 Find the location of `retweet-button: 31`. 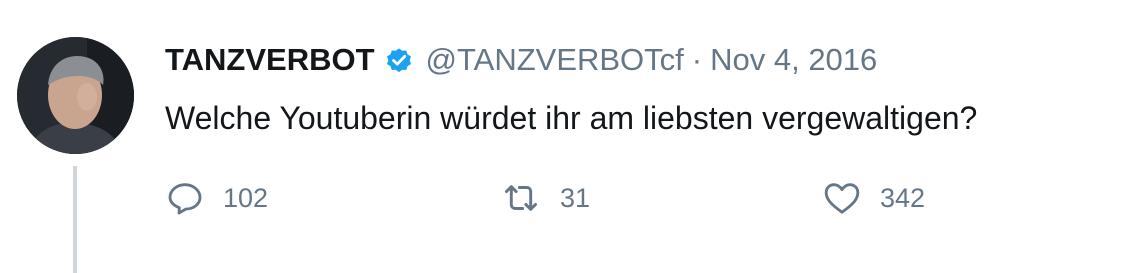

retweet-button: 31 is located at coordinates (545, 198).